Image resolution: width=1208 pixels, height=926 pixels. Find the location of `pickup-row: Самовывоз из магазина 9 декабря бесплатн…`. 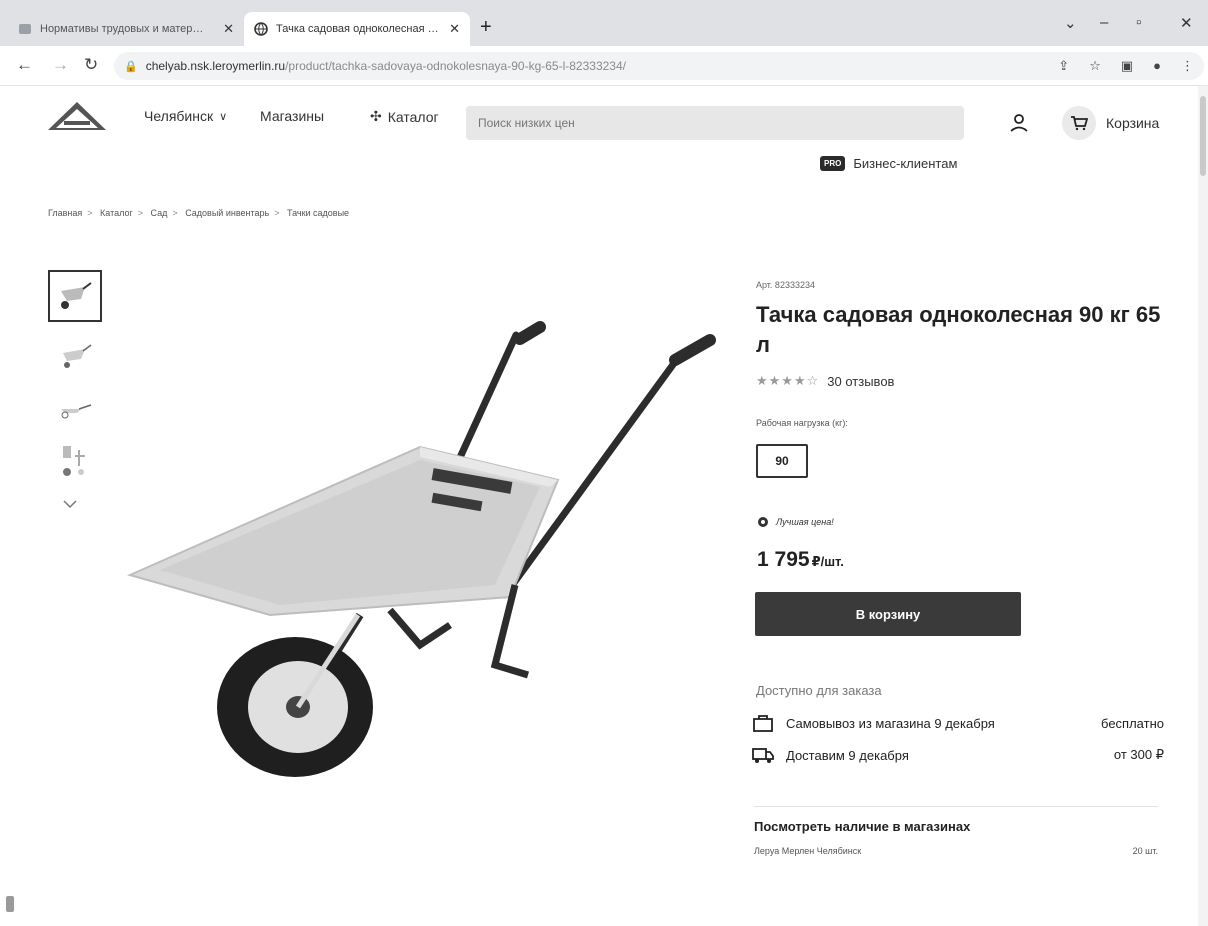

pickup-row: Самовывоз из магазина 9 декабря бесплатн… is located at coordinates (958, 723).